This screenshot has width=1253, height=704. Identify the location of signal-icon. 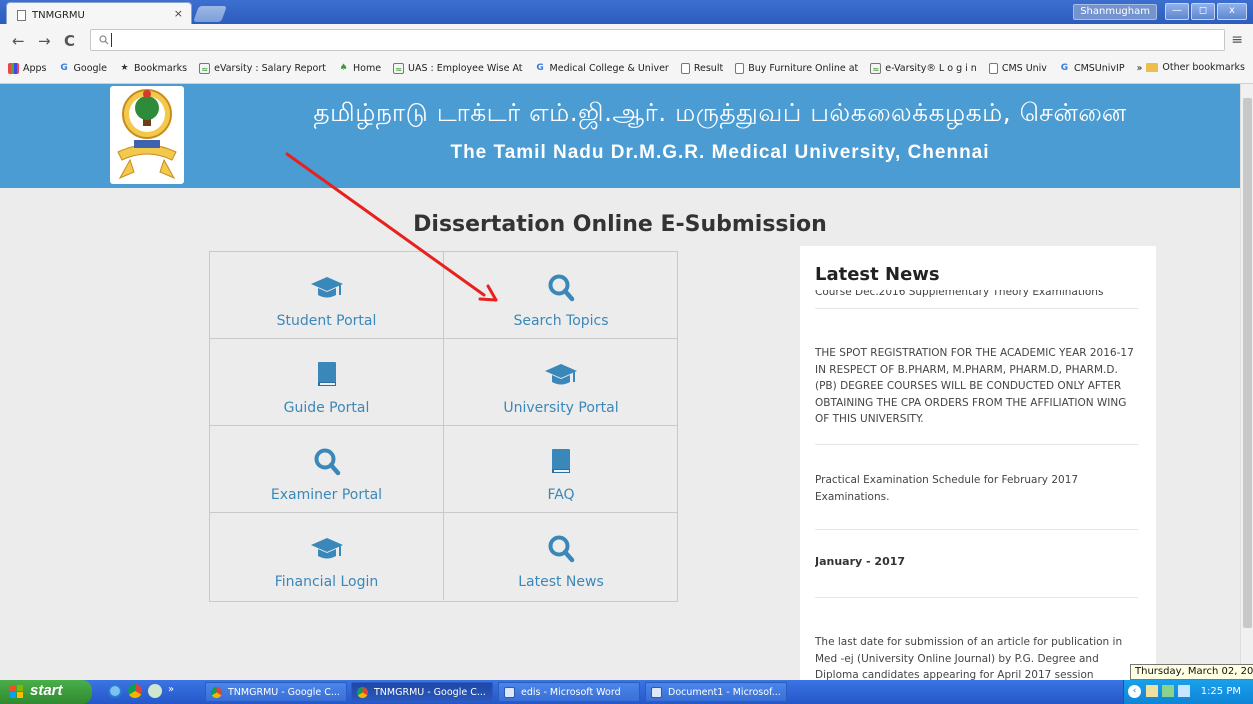
(1184, 691).